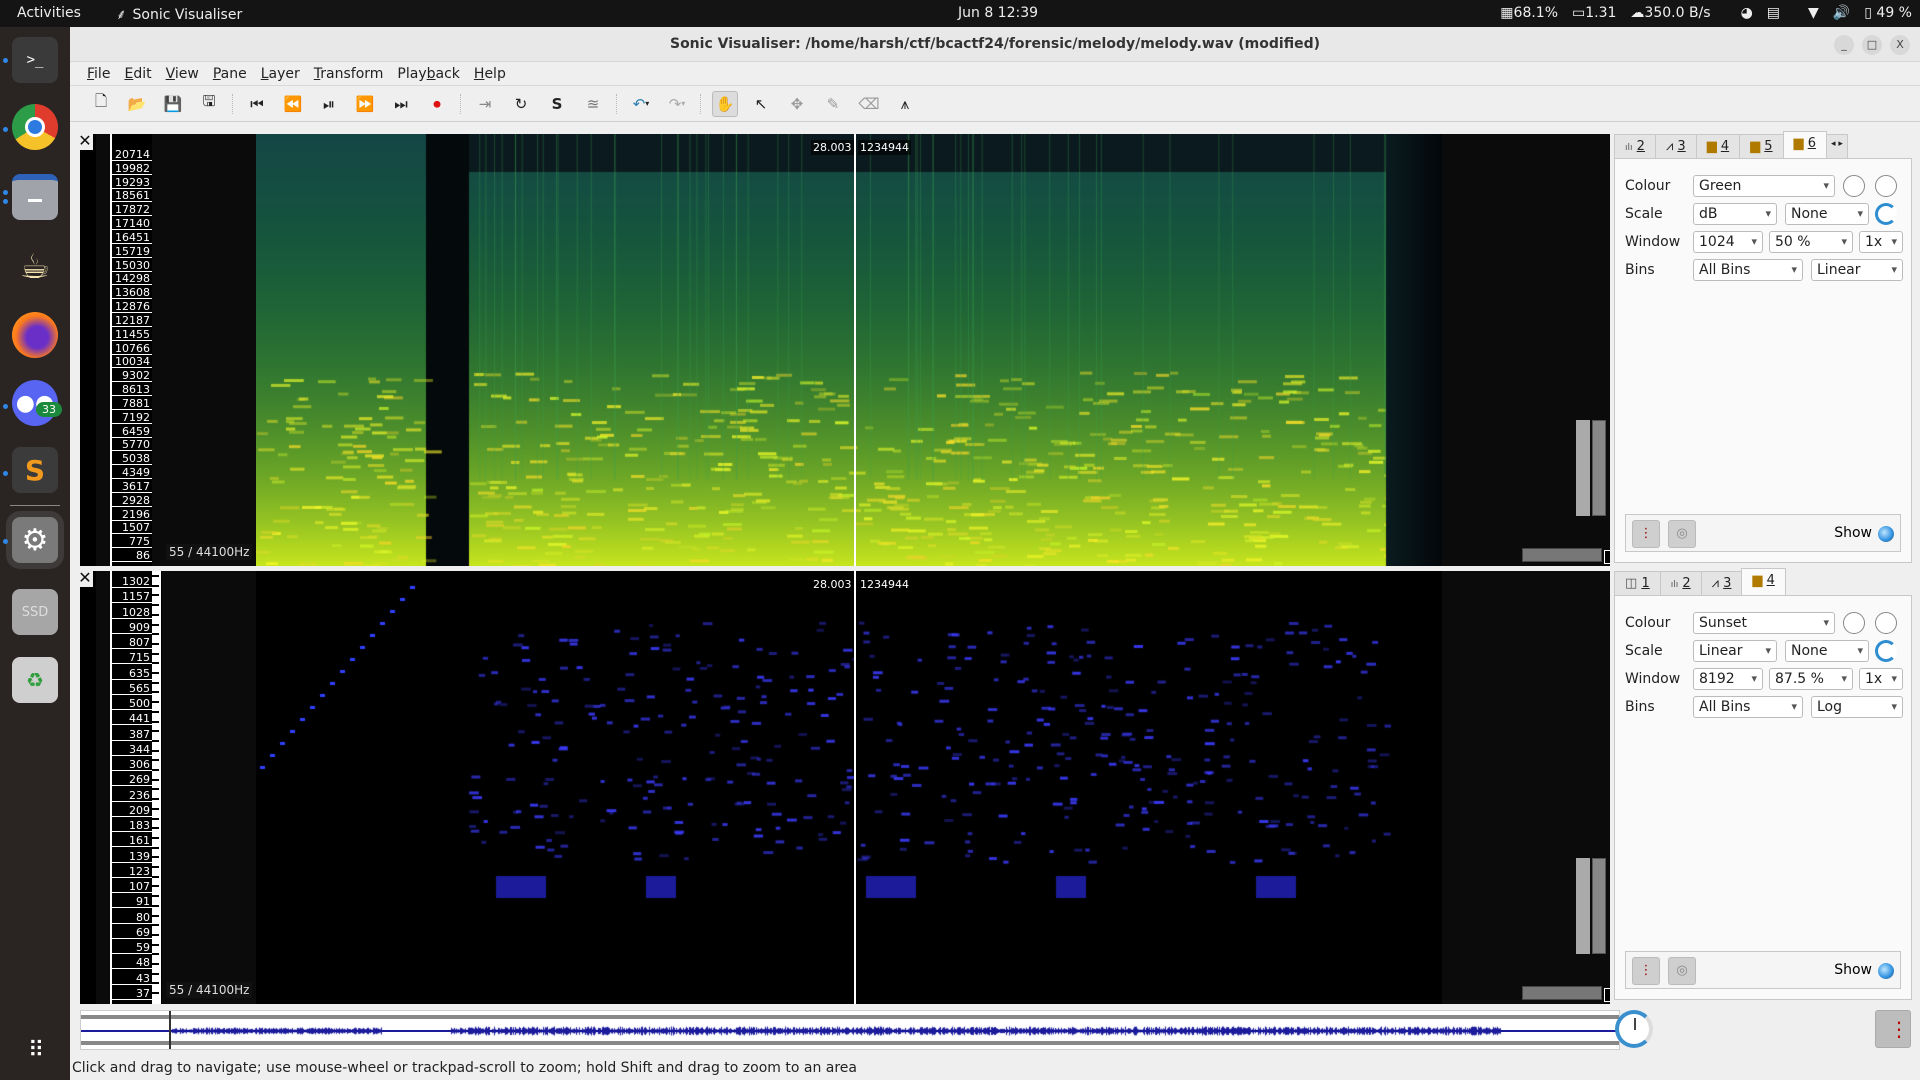 The width and height of the screenshot is (1920, 1080). I want to click on dock-files, so click(35, 197).